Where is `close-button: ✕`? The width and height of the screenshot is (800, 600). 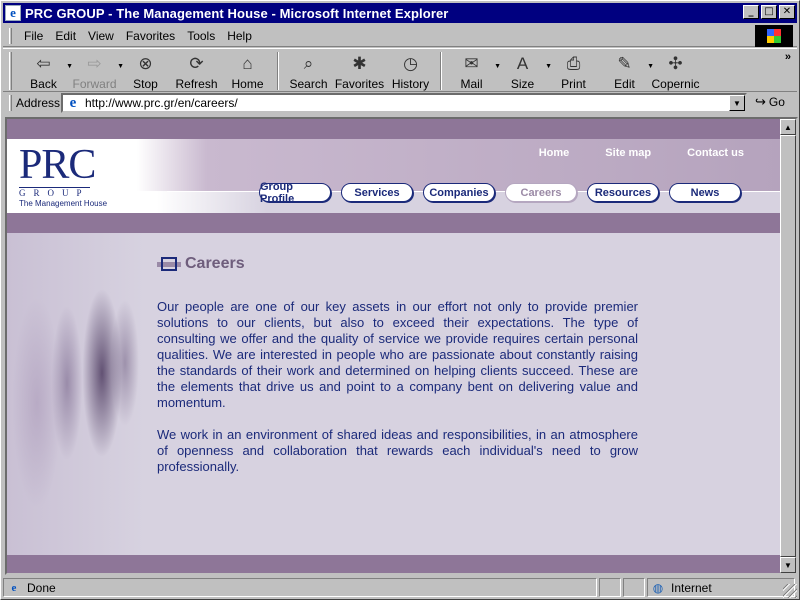 close-button: ✕ is located at coordinates (787, 12).